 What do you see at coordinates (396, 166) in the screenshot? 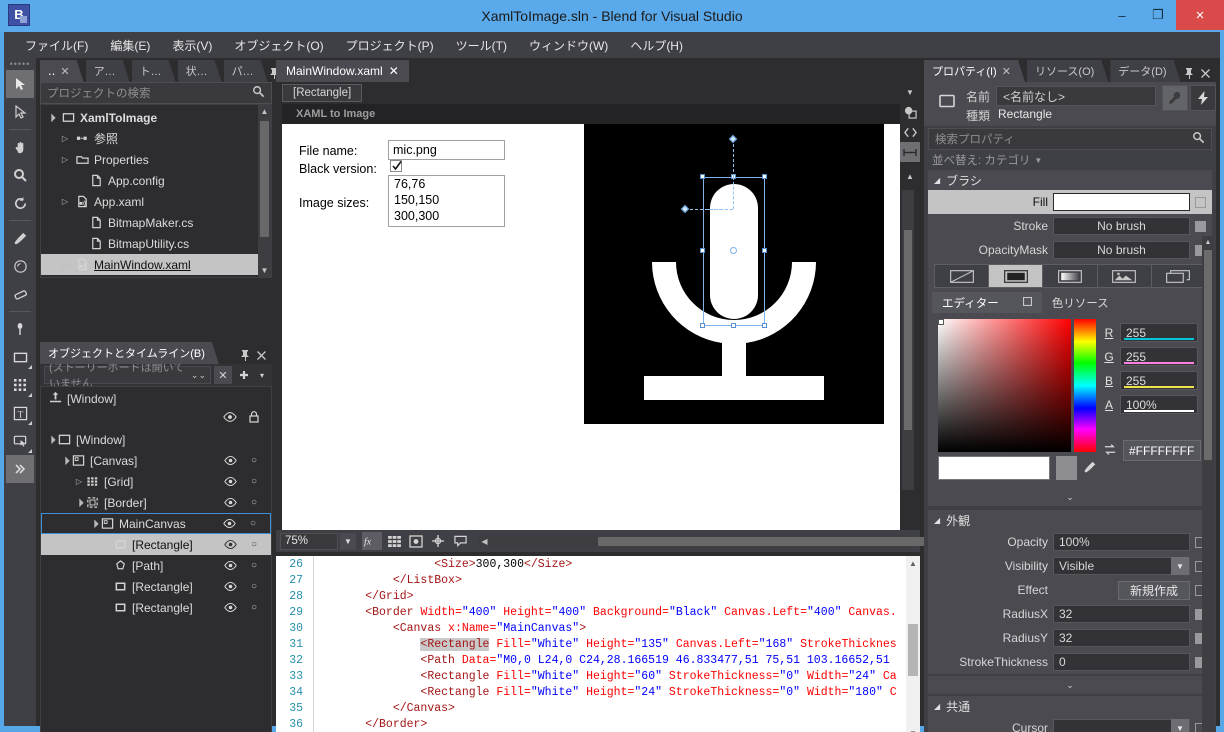
I see `black-version-checkbox` at bounding box center [396, 166].